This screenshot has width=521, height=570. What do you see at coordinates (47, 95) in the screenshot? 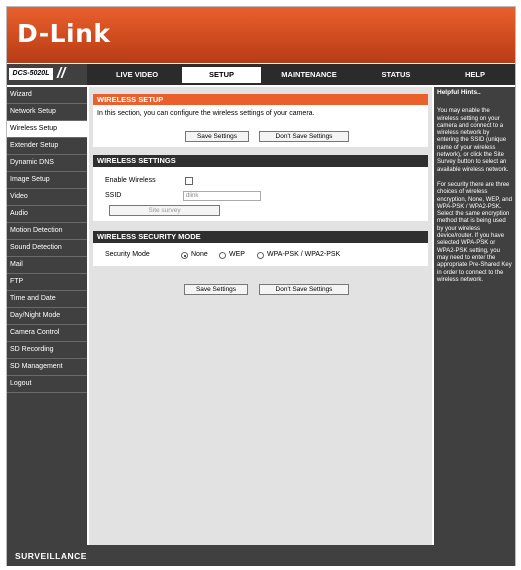
I see `sidebar-item-wizard: Wizard` at bounding box center [47, 95].